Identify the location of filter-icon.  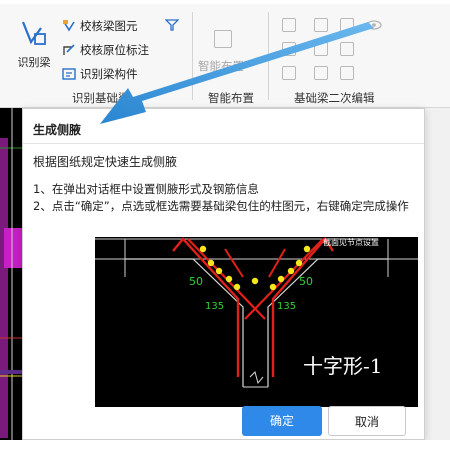
(172, 25).